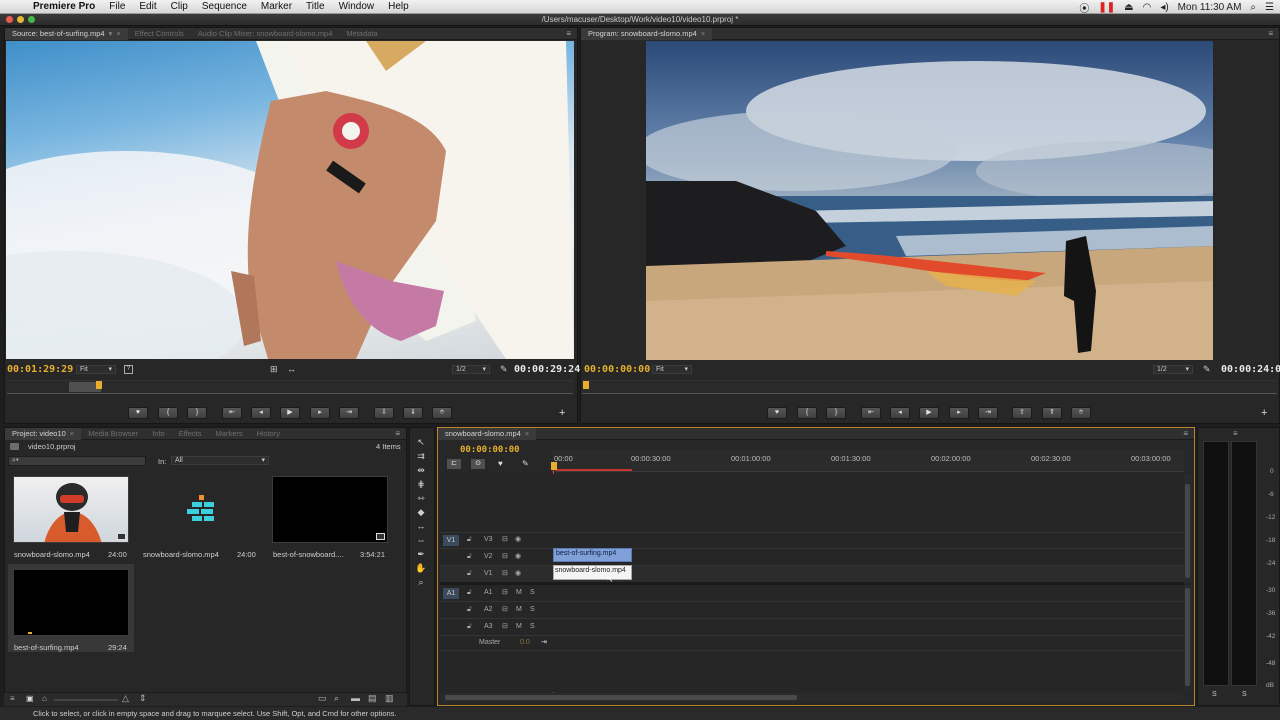  What do you see at coordinates (836, 413) in the screenshot?
I see `mark-out-button: }` at bounding box center [836, 413].